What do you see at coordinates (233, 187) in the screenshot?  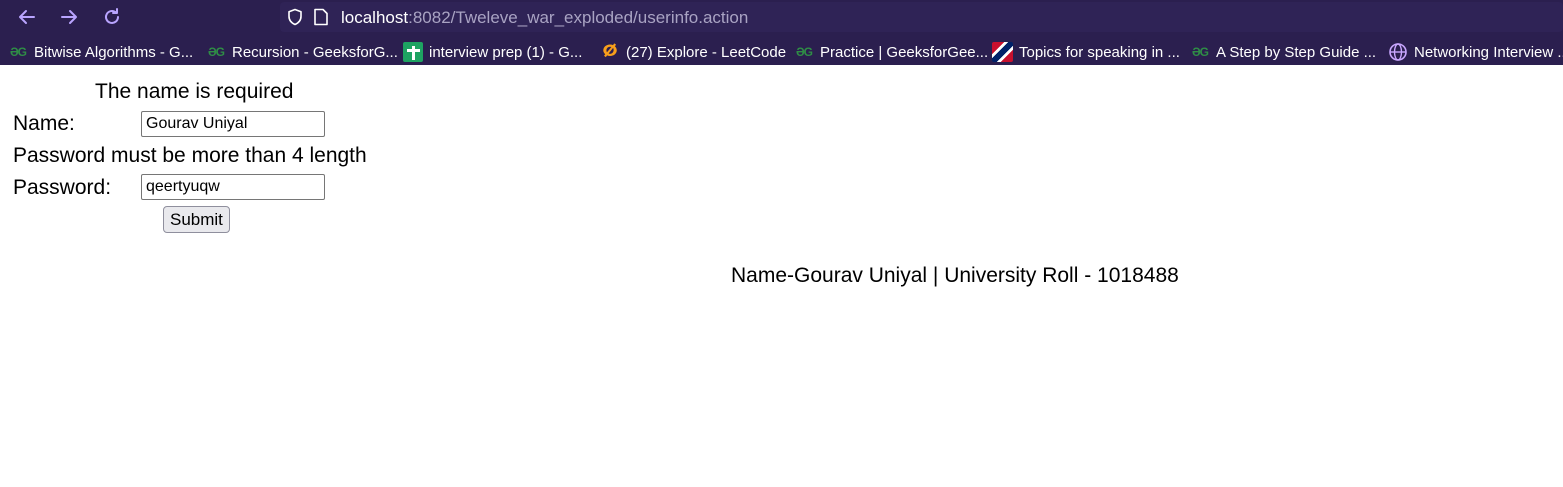 I see `password-input` at bounding box center [233, 187].